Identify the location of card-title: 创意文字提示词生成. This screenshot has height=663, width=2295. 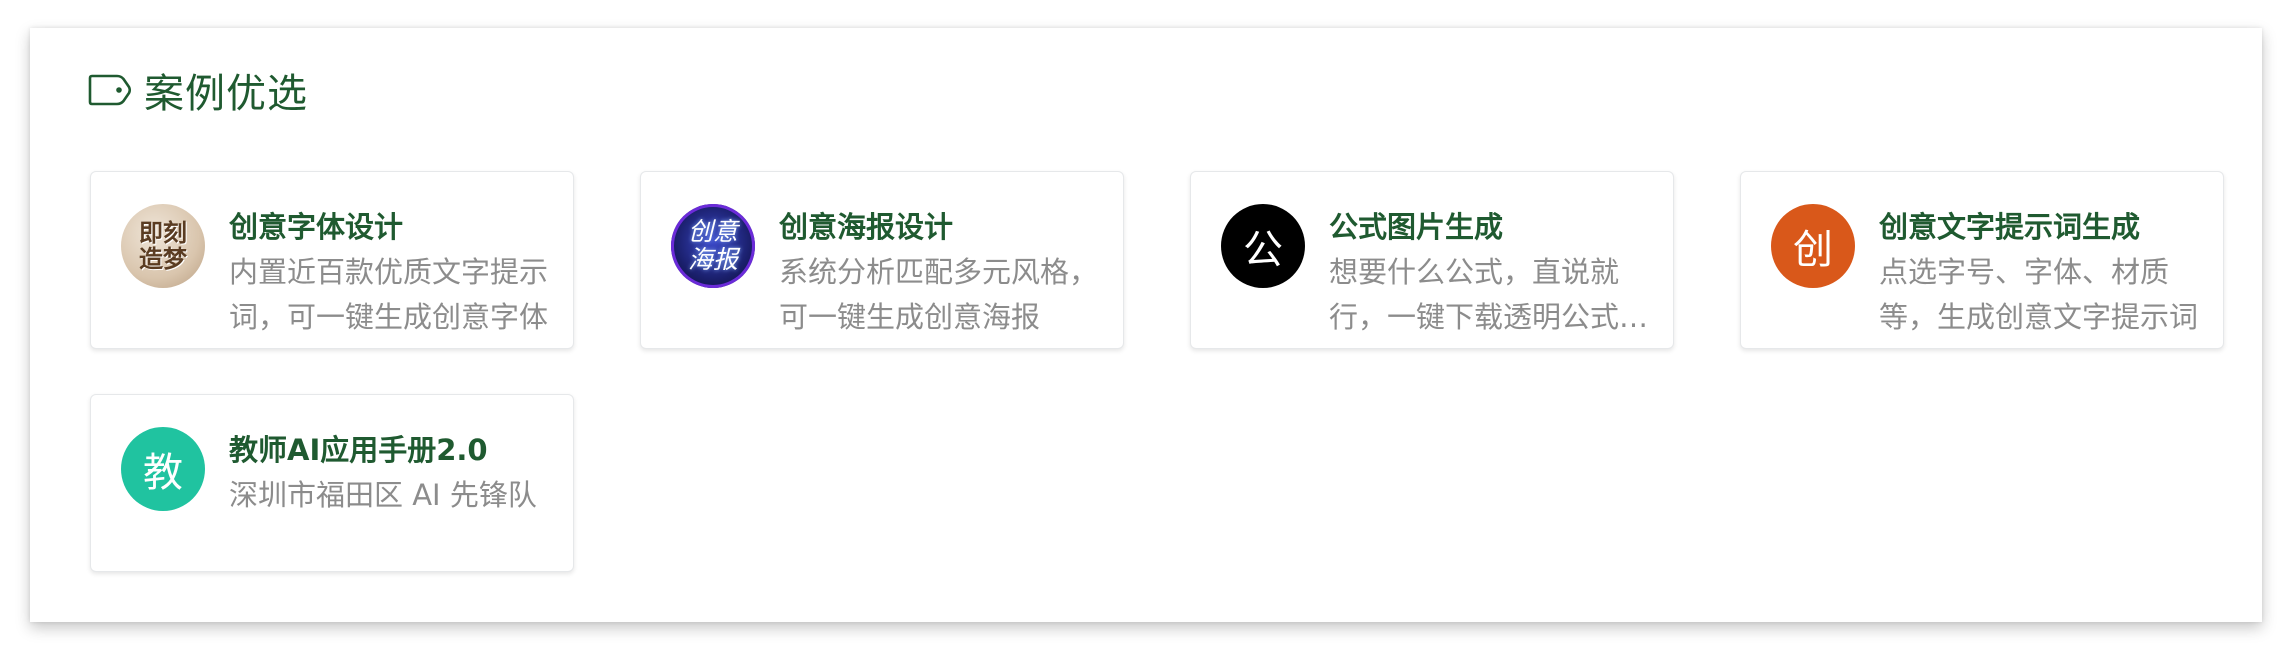
(2010, 227).